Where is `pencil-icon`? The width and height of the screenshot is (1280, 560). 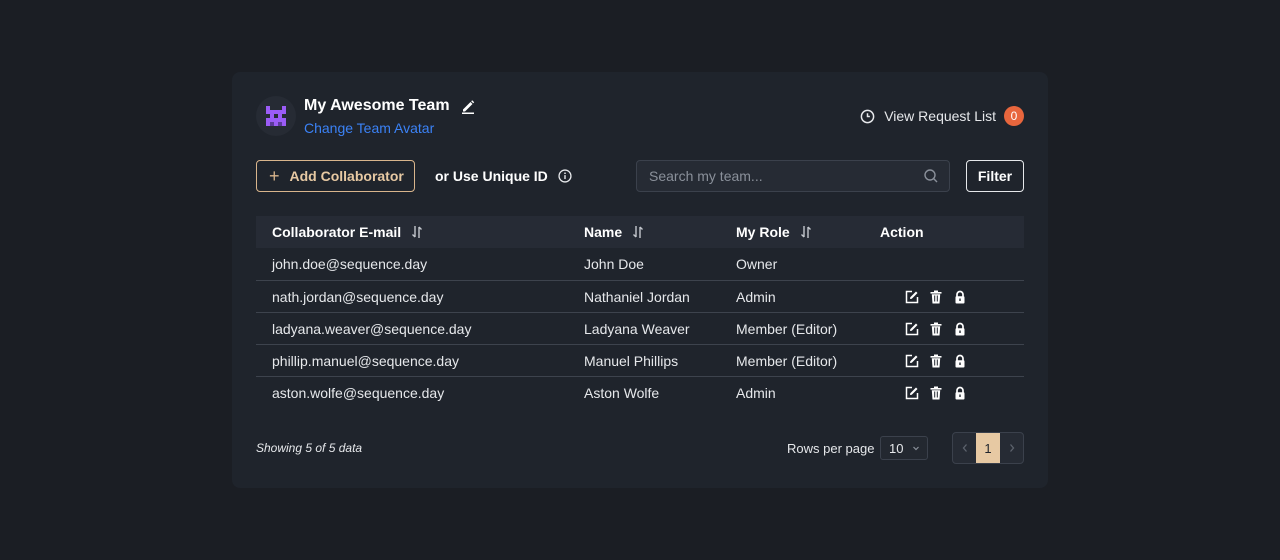 pencil-icon is located at coordinates (468, 106).